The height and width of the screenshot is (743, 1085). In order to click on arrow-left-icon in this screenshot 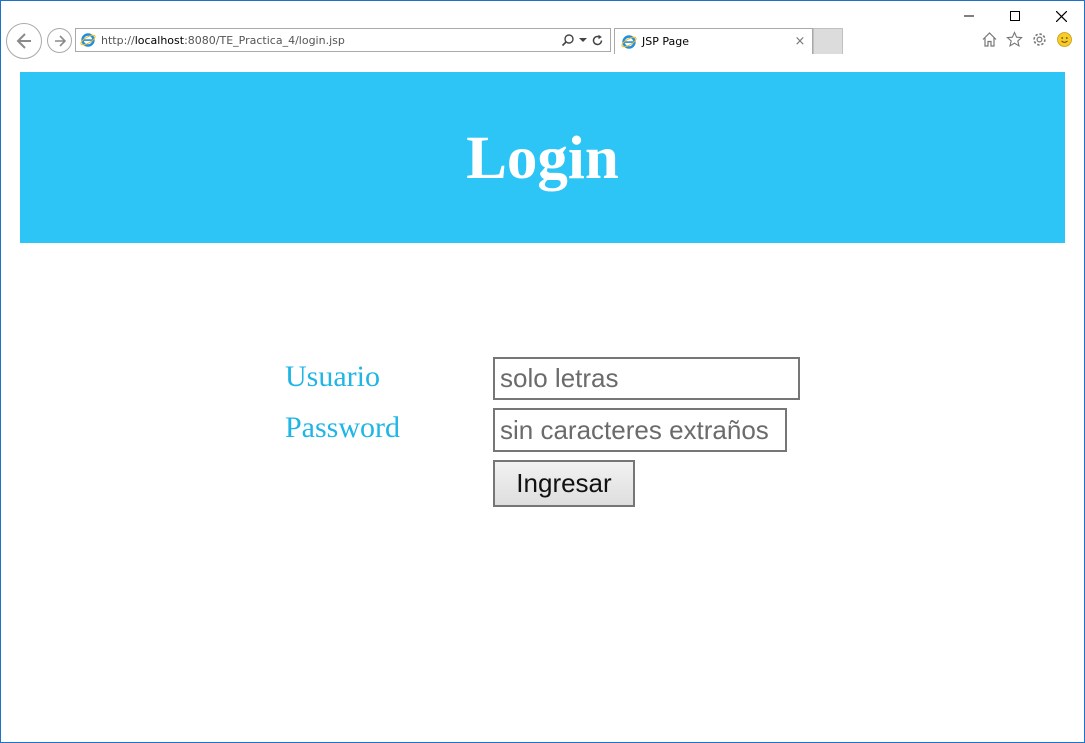, I will do `click(23, 41)`.